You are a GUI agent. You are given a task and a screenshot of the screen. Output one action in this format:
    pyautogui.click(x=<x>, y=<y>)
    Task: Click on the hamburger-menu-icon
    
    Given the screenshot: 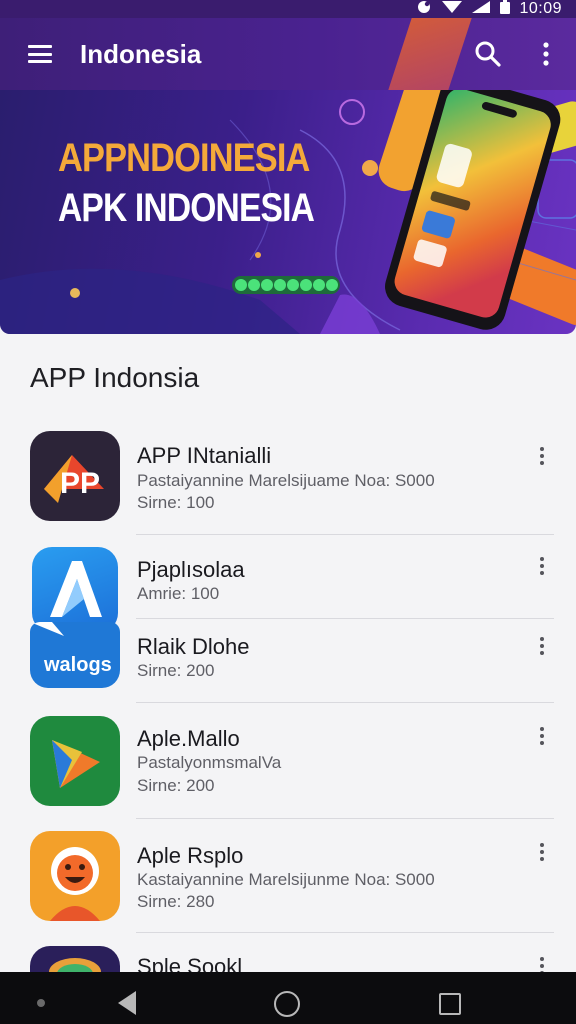 What is the action you would take?
    pyautogui.click(x=40, y=54)
    